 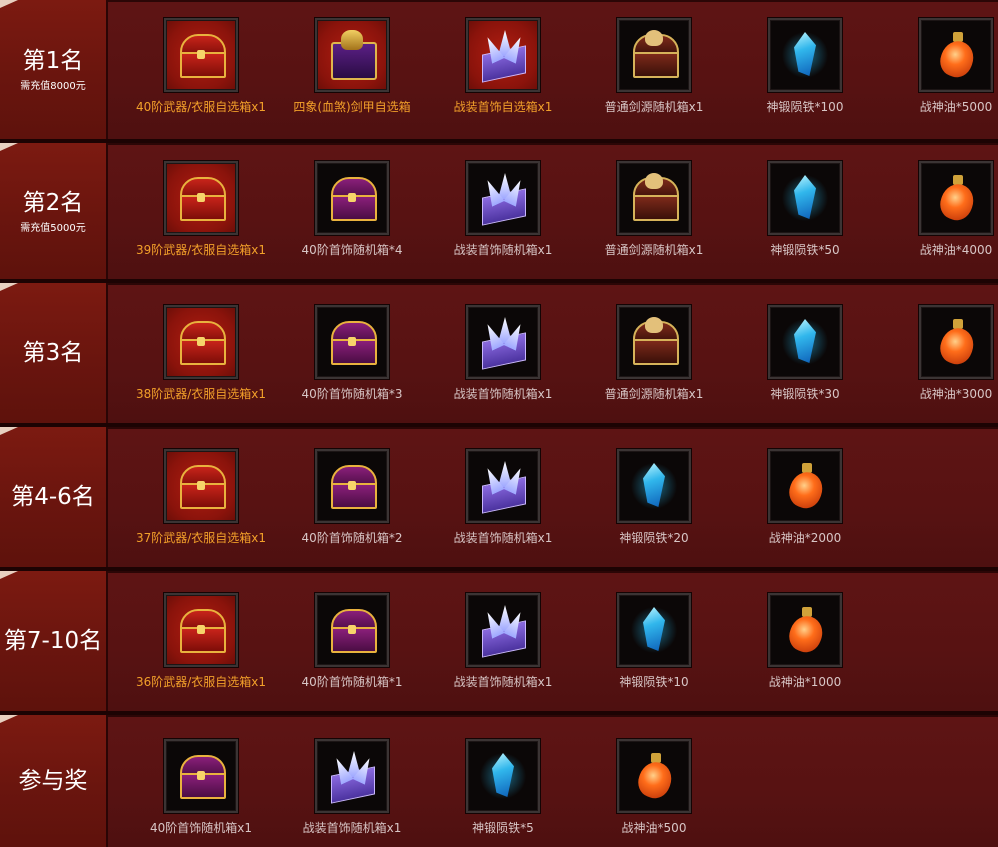 I want to click on reward-item: 四象(血煞)剑甲自选箱, so click(x=352, y=66).